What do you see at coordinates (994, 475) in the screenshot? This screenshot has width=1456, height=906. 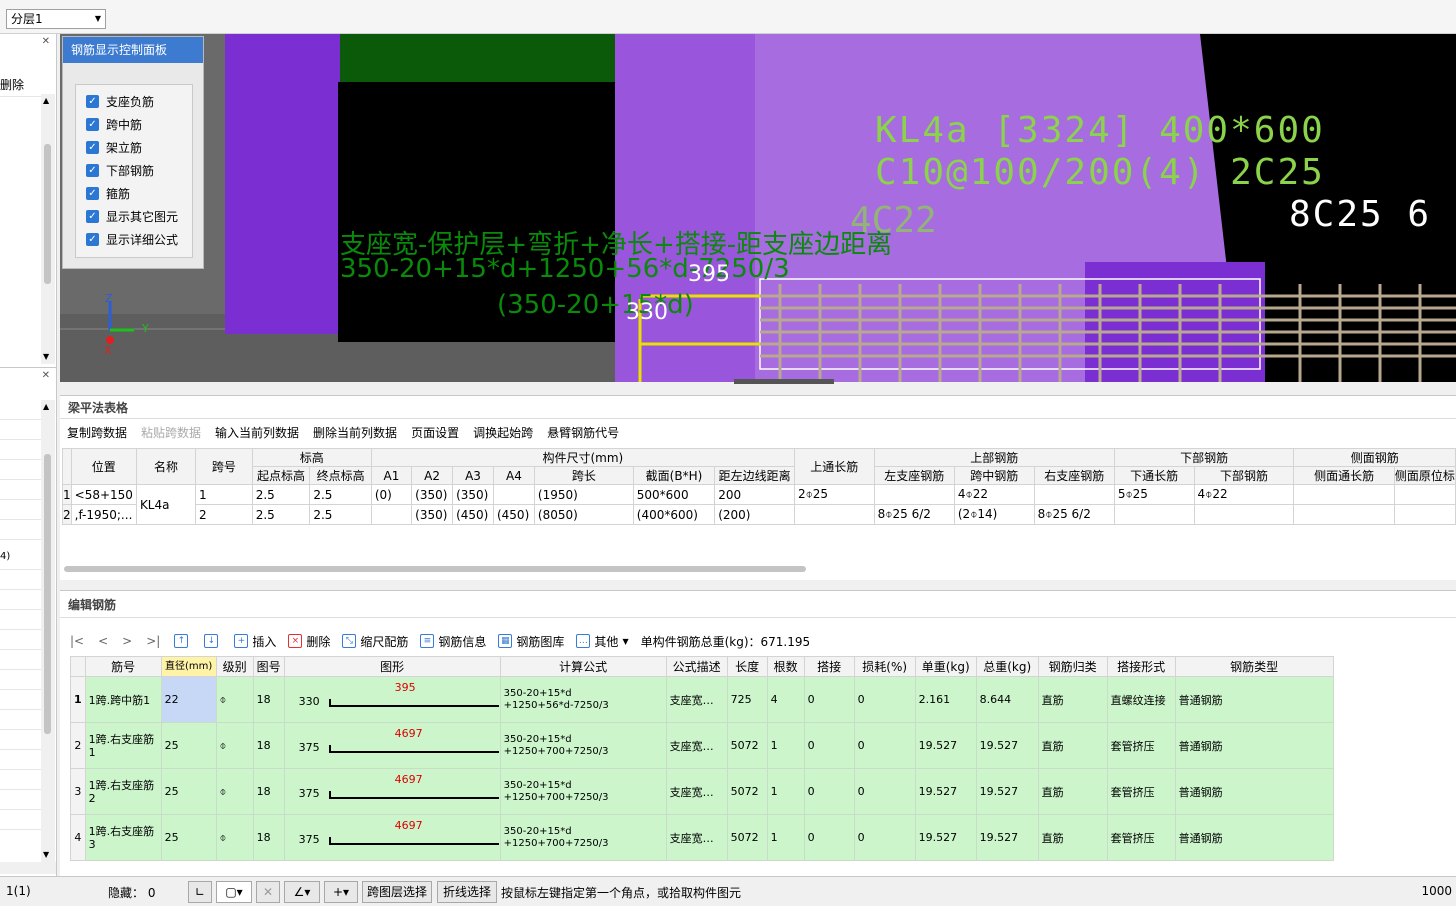 I see `header-midspan: 跨中钢筋` at bounding box center [994, 475].